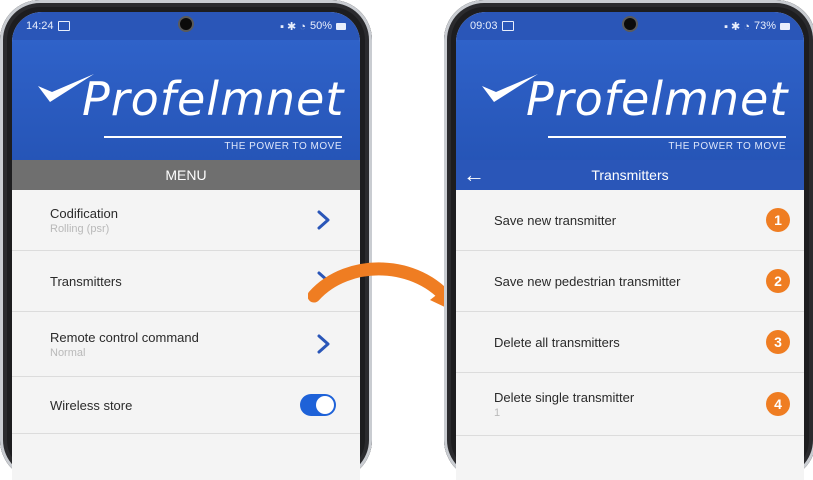  I want to click on status-time: 09:03, so click(484, 26).